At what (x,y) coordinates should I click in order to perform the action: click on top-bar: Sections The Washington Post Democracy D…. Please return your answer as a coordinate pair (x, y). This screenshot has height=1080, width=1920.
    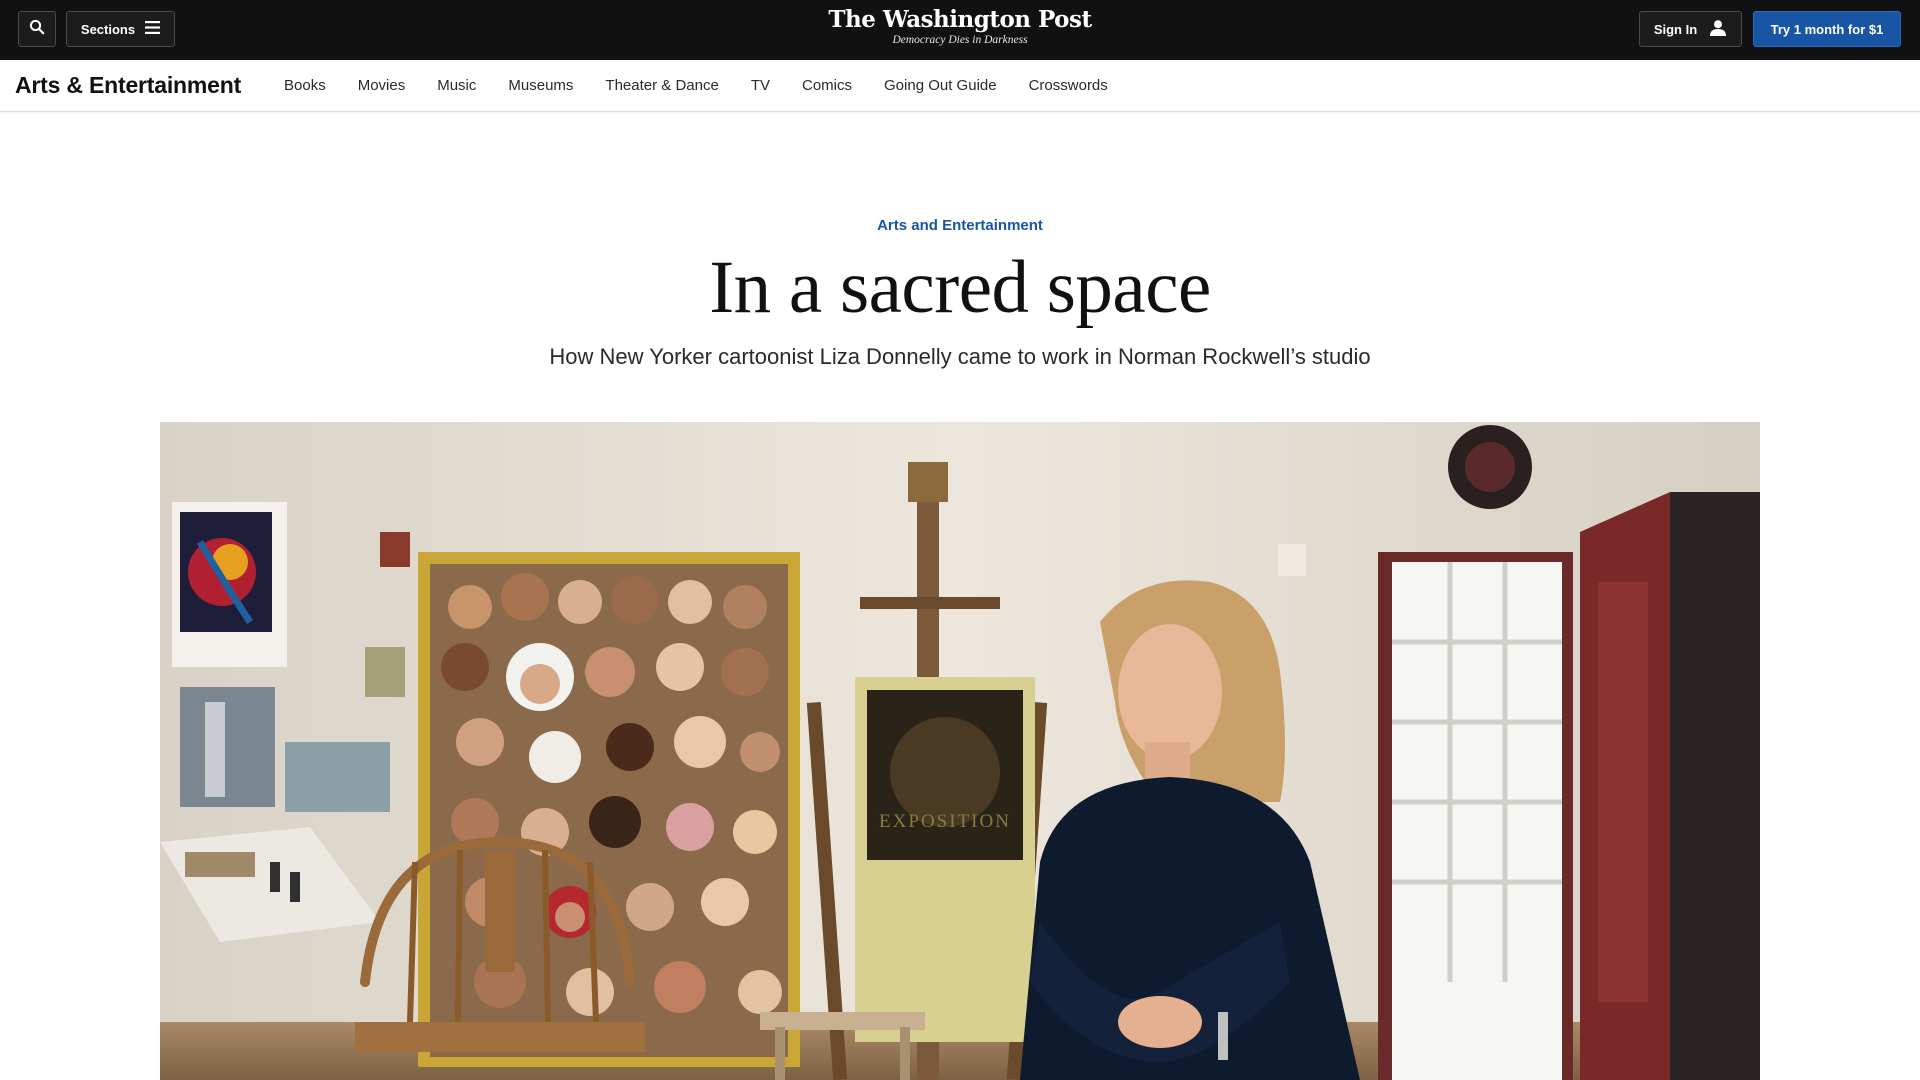
    Looking at the image, I should click on (960, 30).